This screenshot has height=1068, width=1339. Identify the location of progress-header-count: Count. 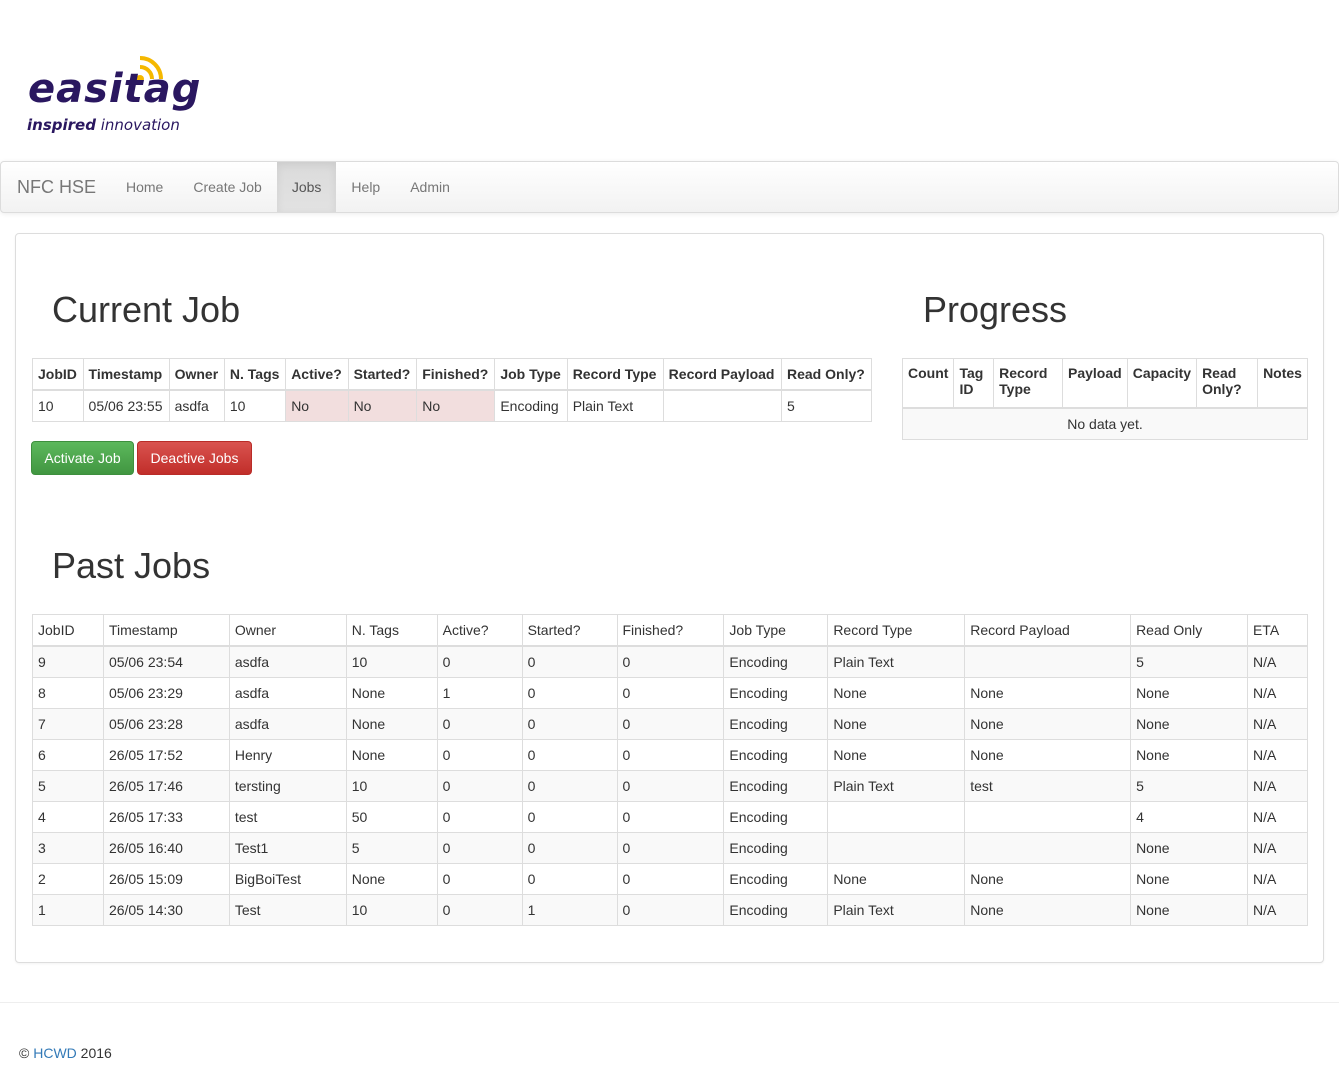
(928, 383).